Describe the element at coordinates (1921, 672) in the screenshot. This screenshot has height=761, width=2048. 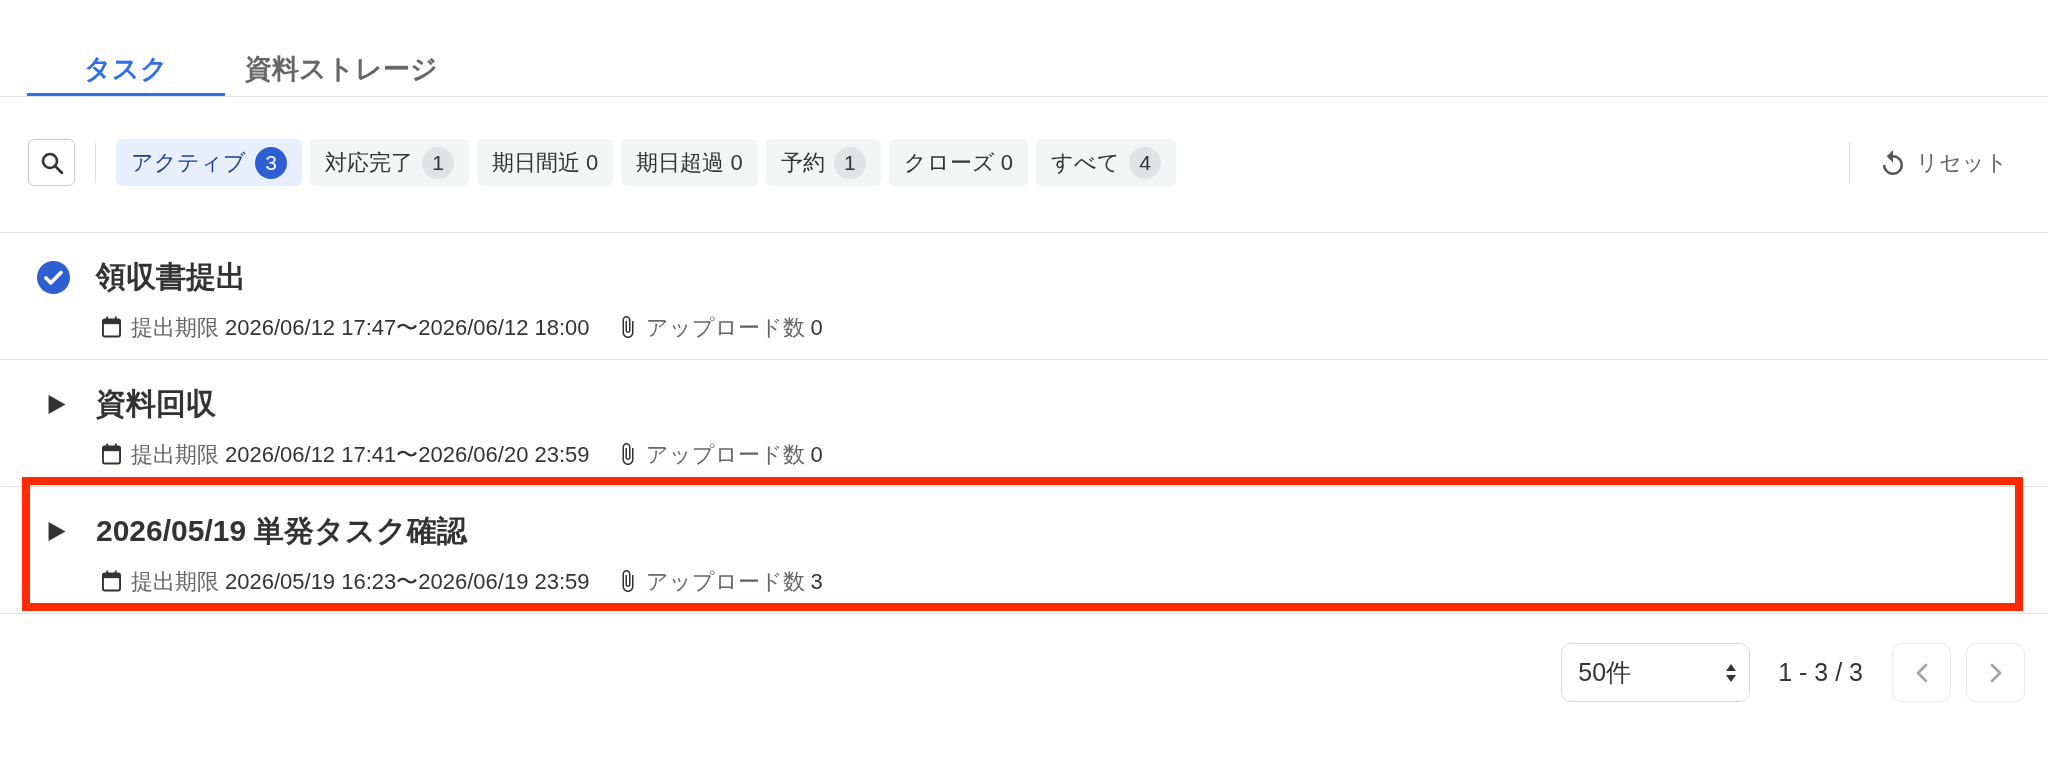
I see `chevron-left-icon` at that location.